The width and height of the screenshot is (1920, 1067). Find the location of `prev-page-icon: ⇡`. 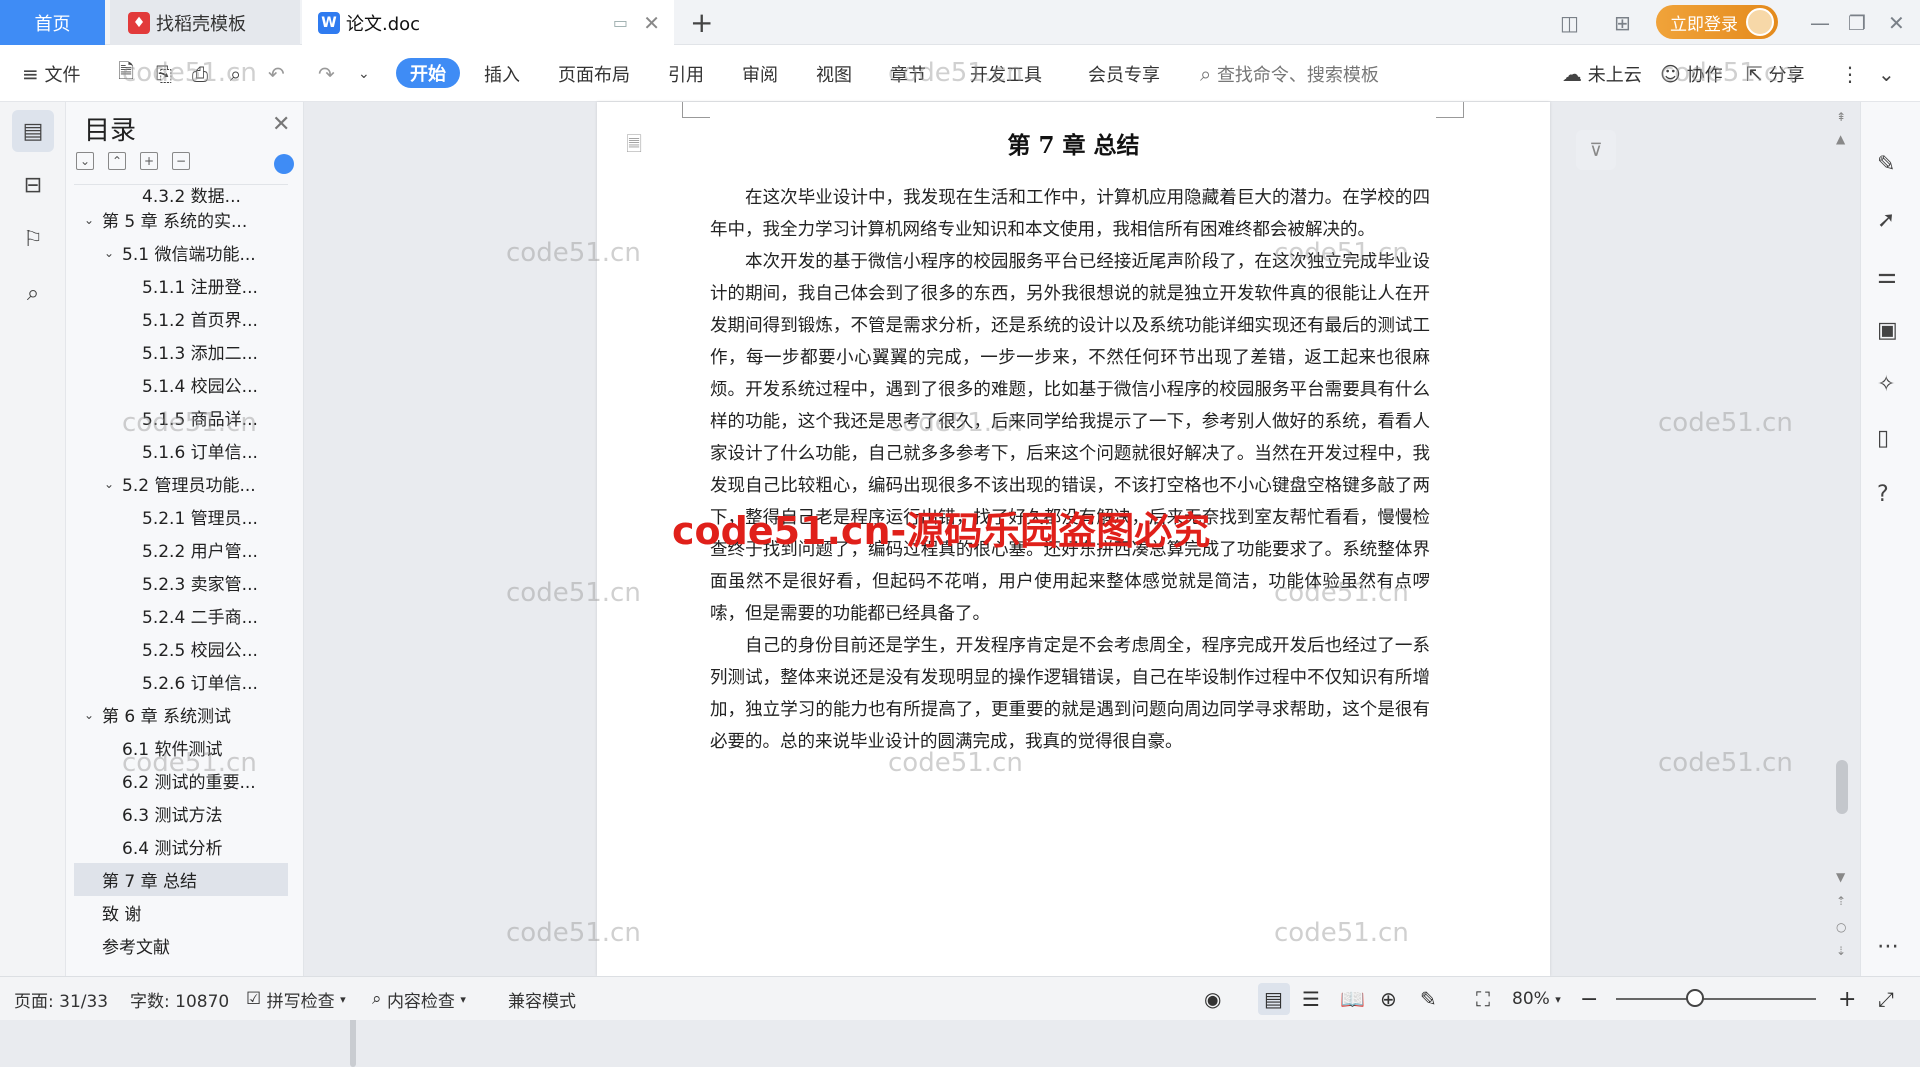

prev-page-icon: ⇡ is located at coordinates (1841, 901).